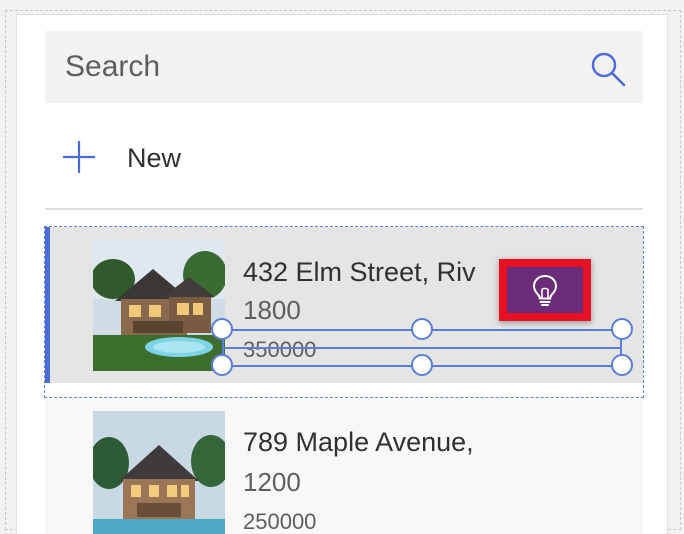 The width and height of the screenshot is (684, 534). I want to click on selection-accent-bar, so click(47, 305).